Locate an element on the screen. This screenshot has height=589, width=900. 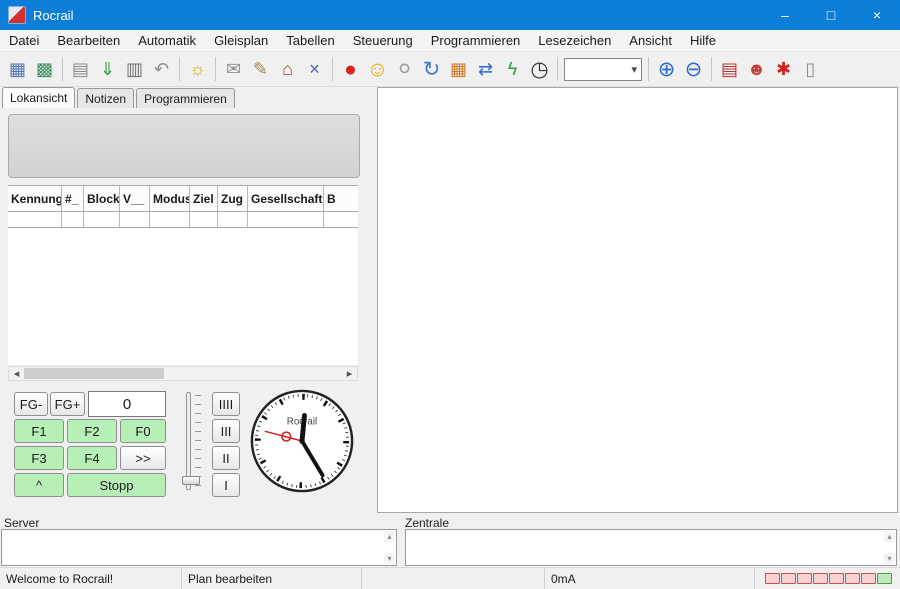
clock-face: Rocrail is located at coordinates (302, 441).